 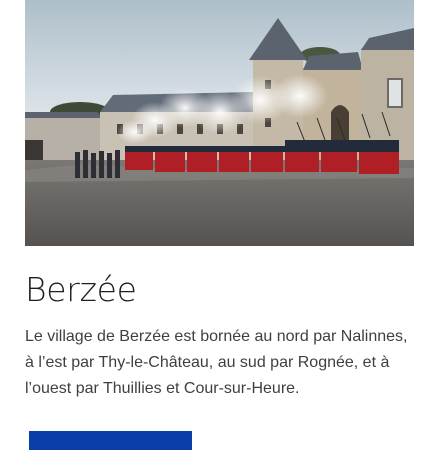 I want to click on read-more-button, so click(x=110, y=440).